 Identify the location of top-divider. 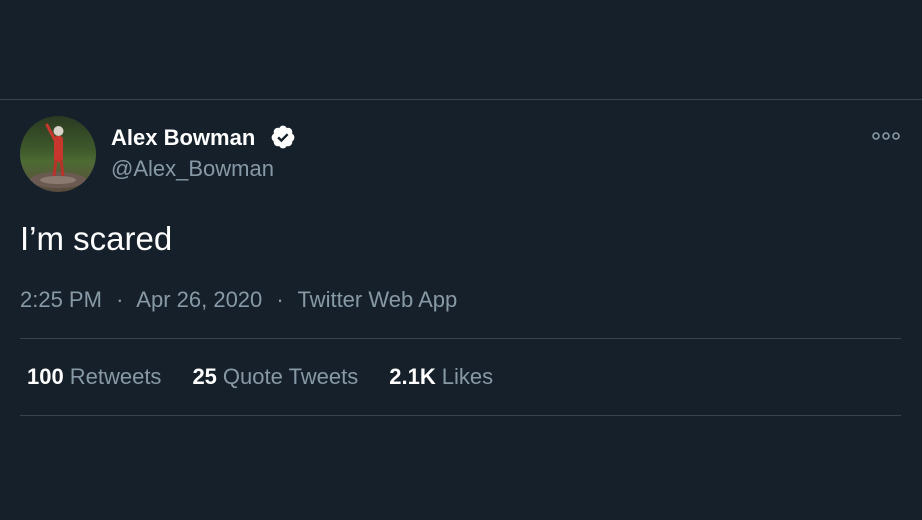
(461, 99).